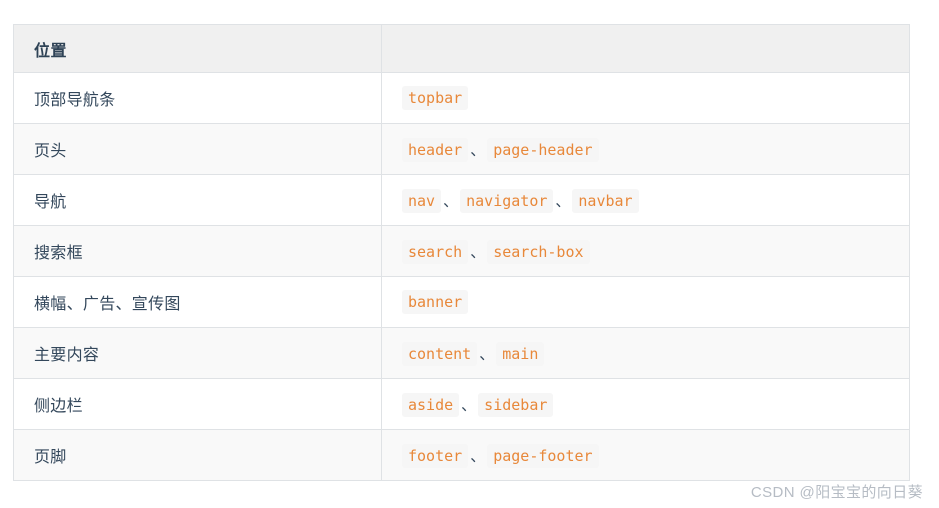 Image resolution: width=939 pixels, height=508 pixels. I want to click on class-name-token: content, so click(440, 353).